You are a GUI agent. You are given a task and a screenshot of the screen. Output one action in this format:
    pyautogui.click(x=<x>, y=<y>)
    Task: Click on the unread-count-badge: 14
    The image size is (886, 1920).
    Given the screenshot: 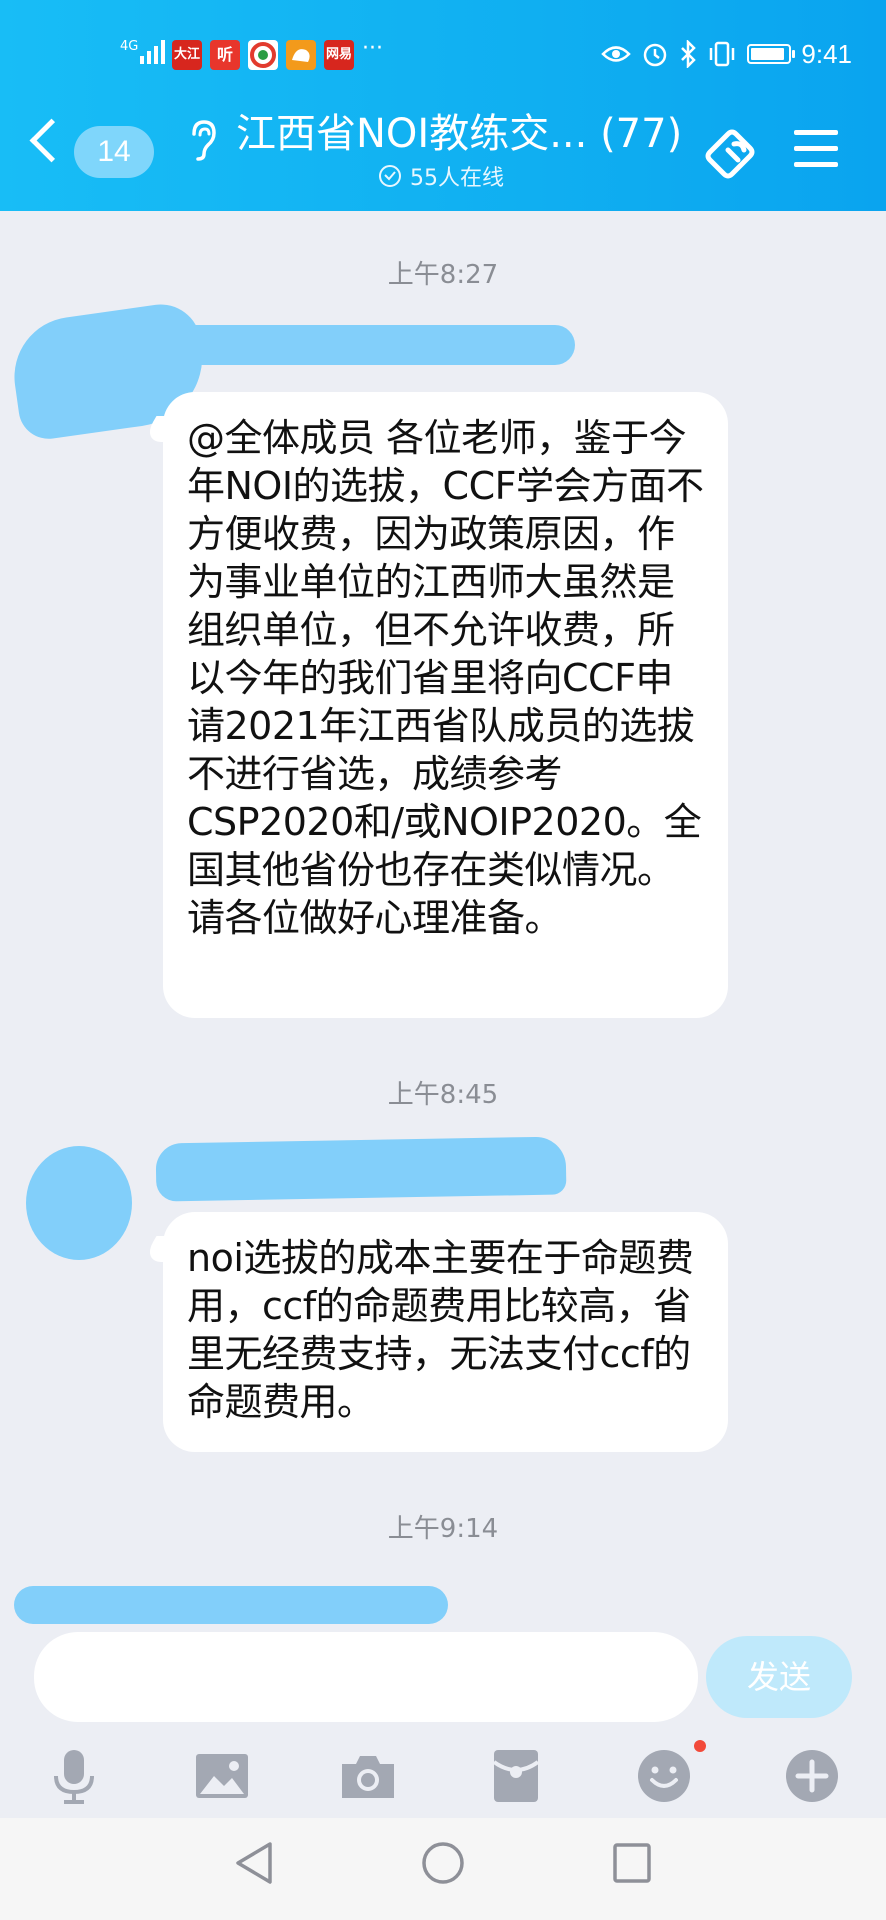 What is the action you would take?
    pyautogui.click(x=114, y=152)
    